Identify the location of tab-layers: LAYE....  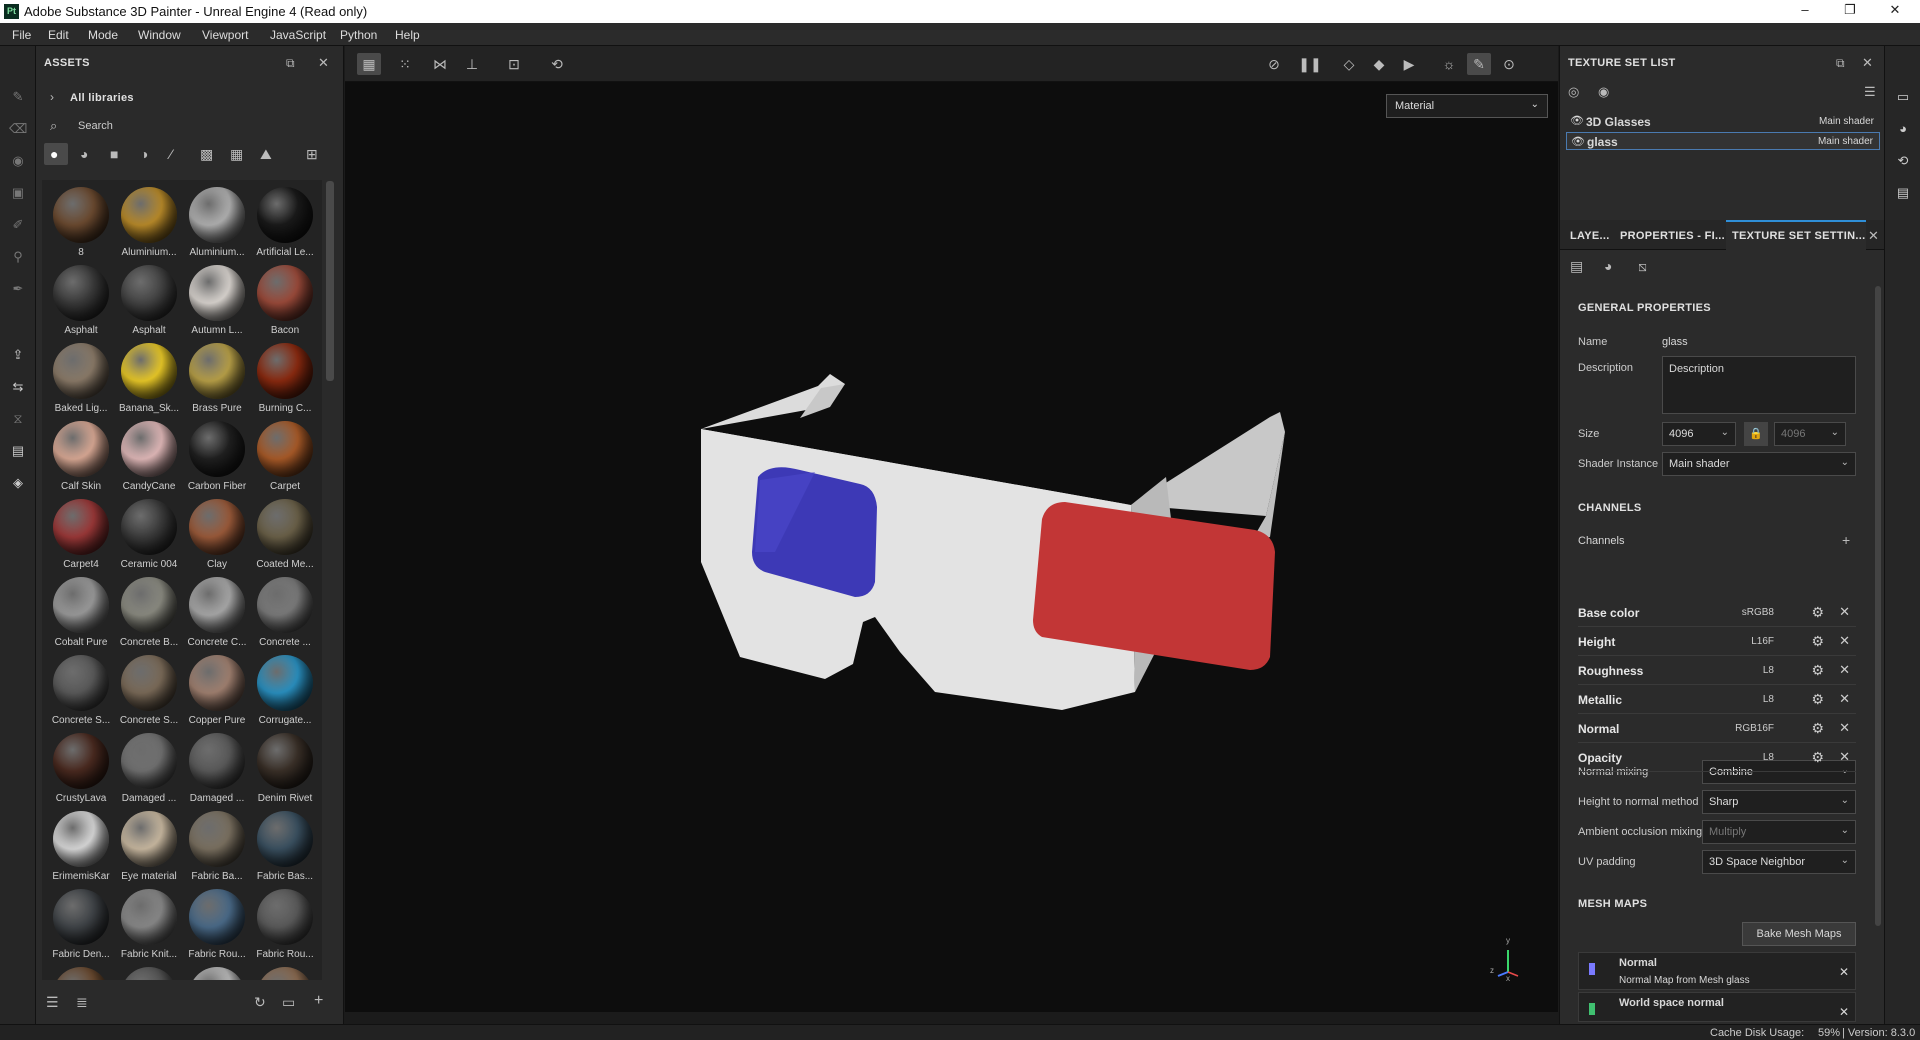
(1590, 236).